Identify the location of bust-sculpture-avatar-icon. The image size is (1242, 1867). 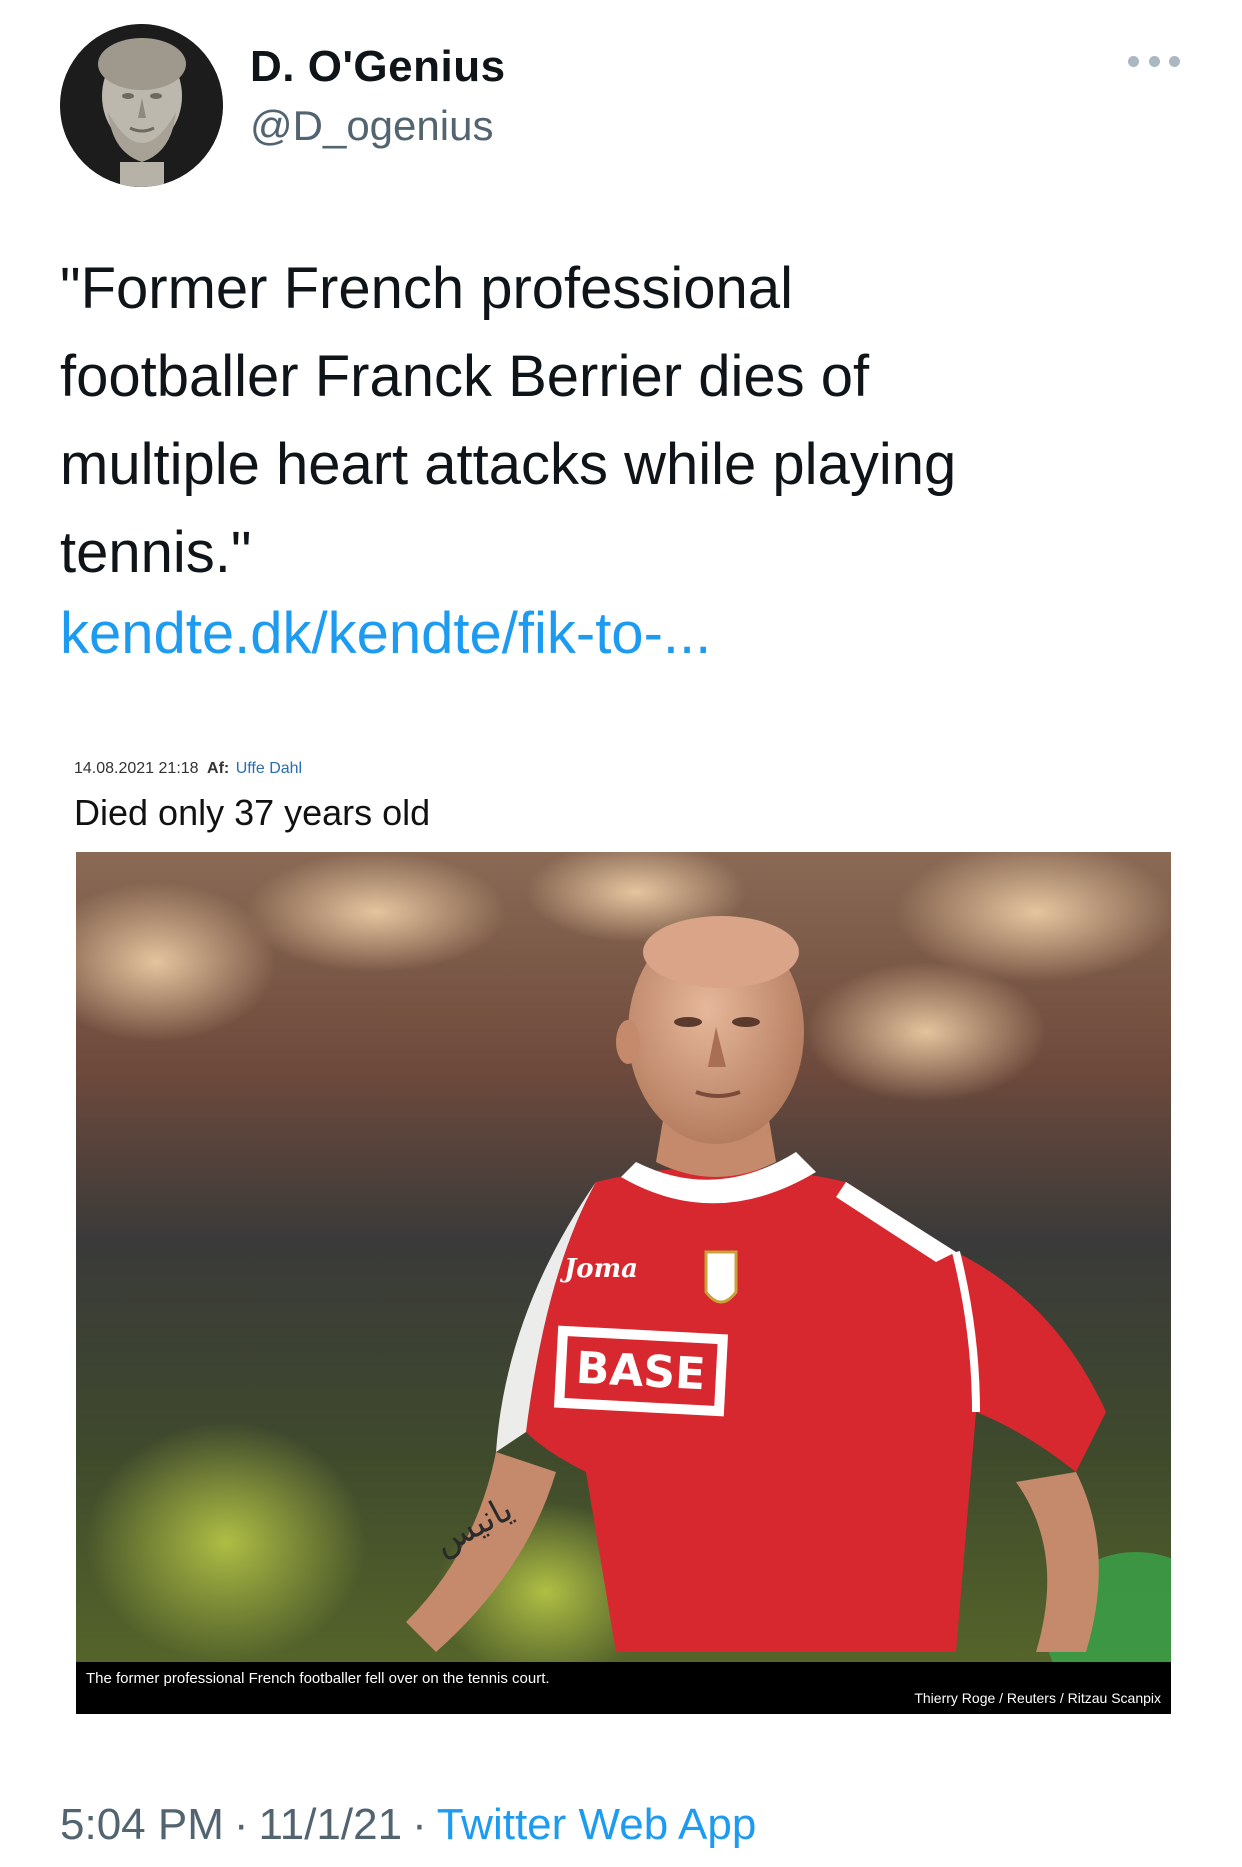
(141, 105).